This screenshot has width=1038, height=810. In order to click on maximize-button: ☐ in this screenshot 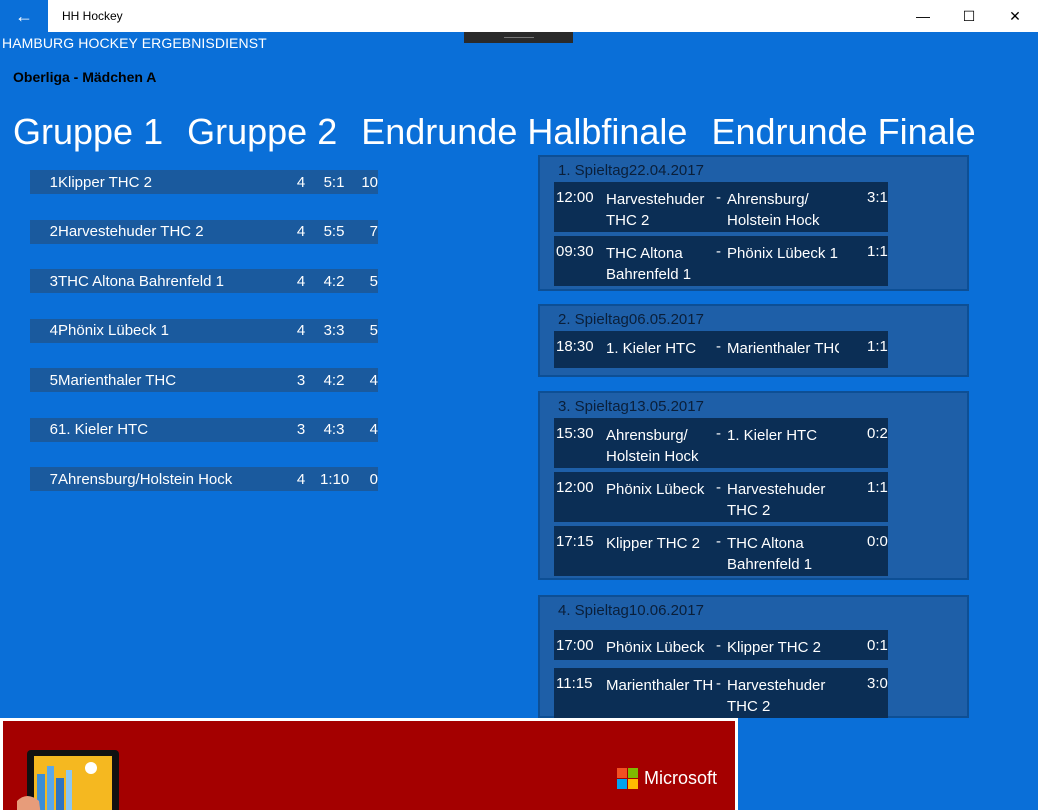, I will do `click(969, 16)`.